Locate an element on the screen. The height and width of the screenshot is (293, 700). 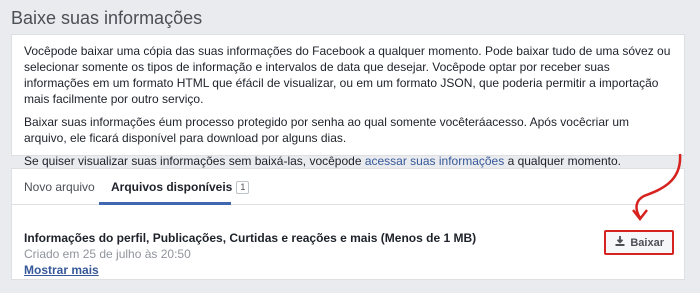
tab-available-files: Arquivos disponíveis 1 is located at coordinates (180, 187).